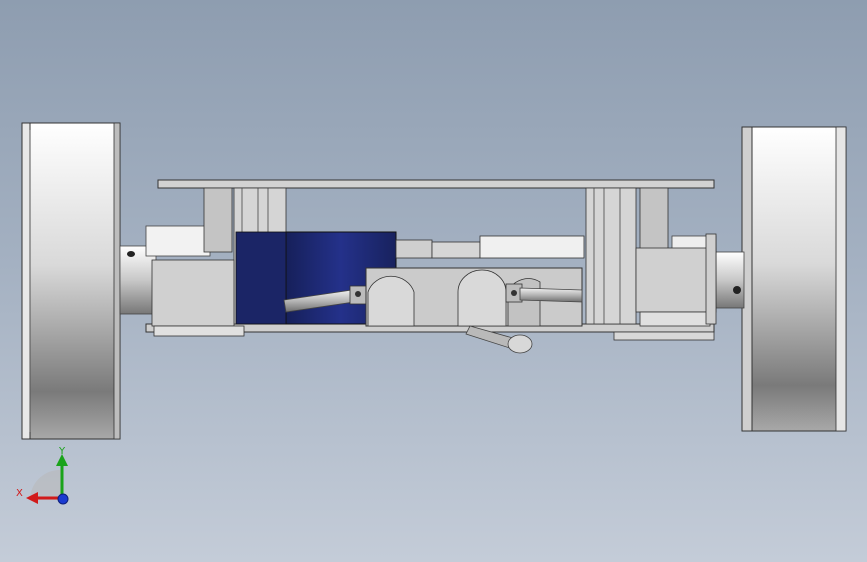 Image resolution: width=867 pixels, height=562 pixels. What do you see at coordinates (794, 279) in the screenshot?
I see `right-wheel` at bounding box center [794, 279].